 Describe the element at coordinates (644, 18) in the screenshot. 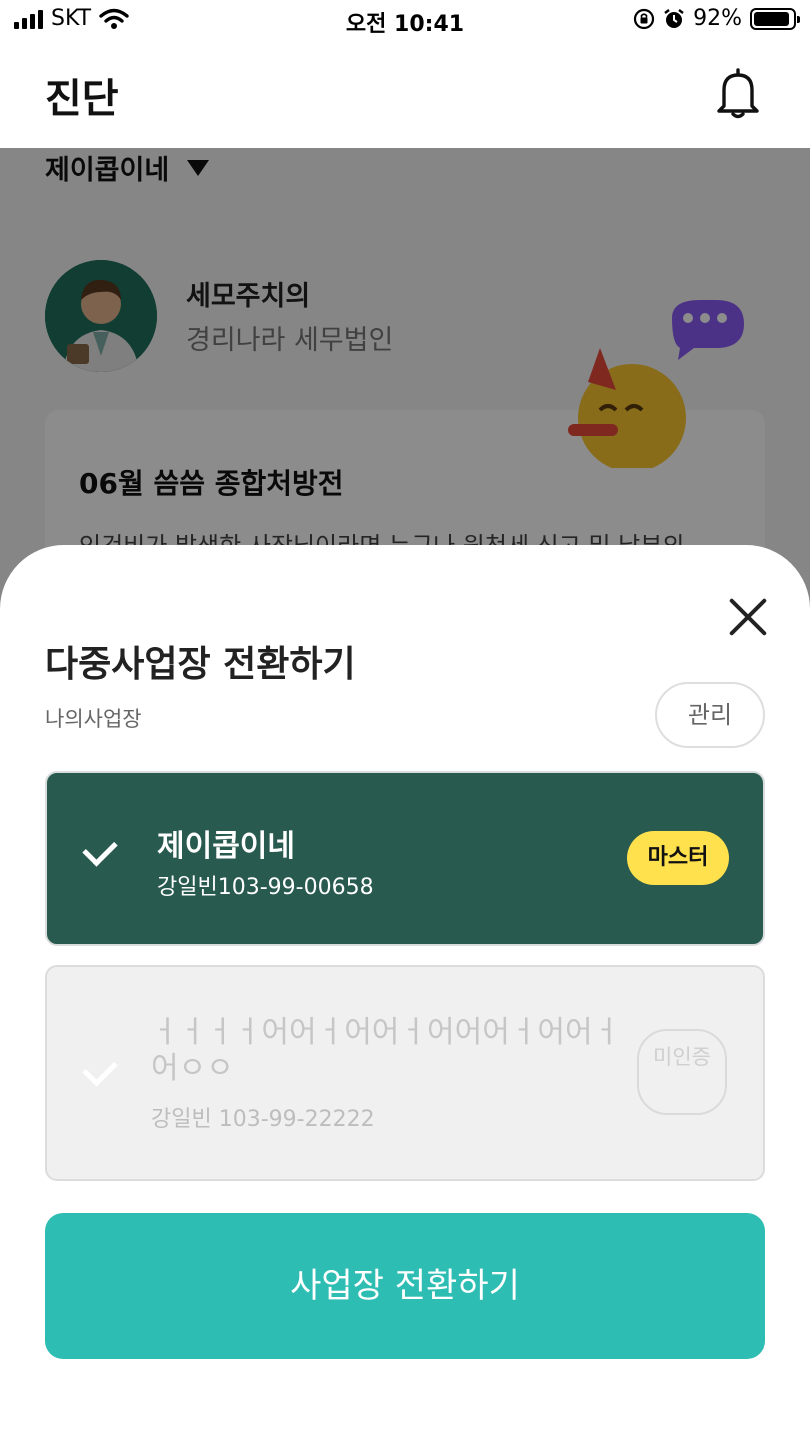

I see `orientation-lock-icon` at that location.